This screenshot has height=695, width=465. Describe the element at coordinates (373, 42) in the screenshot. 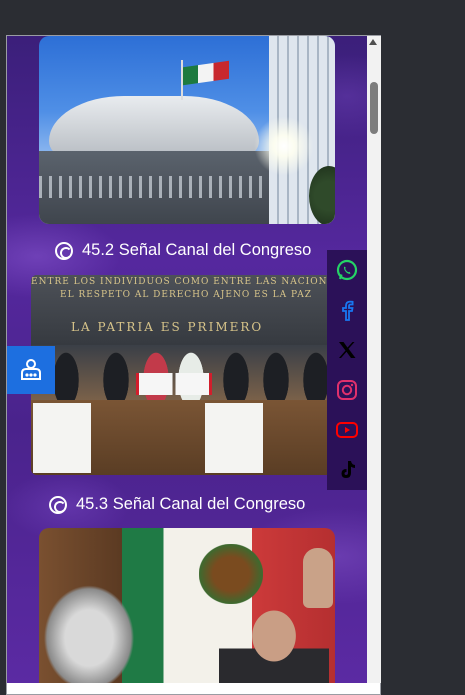

I see `scroll-up-arrow-icon` at that location.